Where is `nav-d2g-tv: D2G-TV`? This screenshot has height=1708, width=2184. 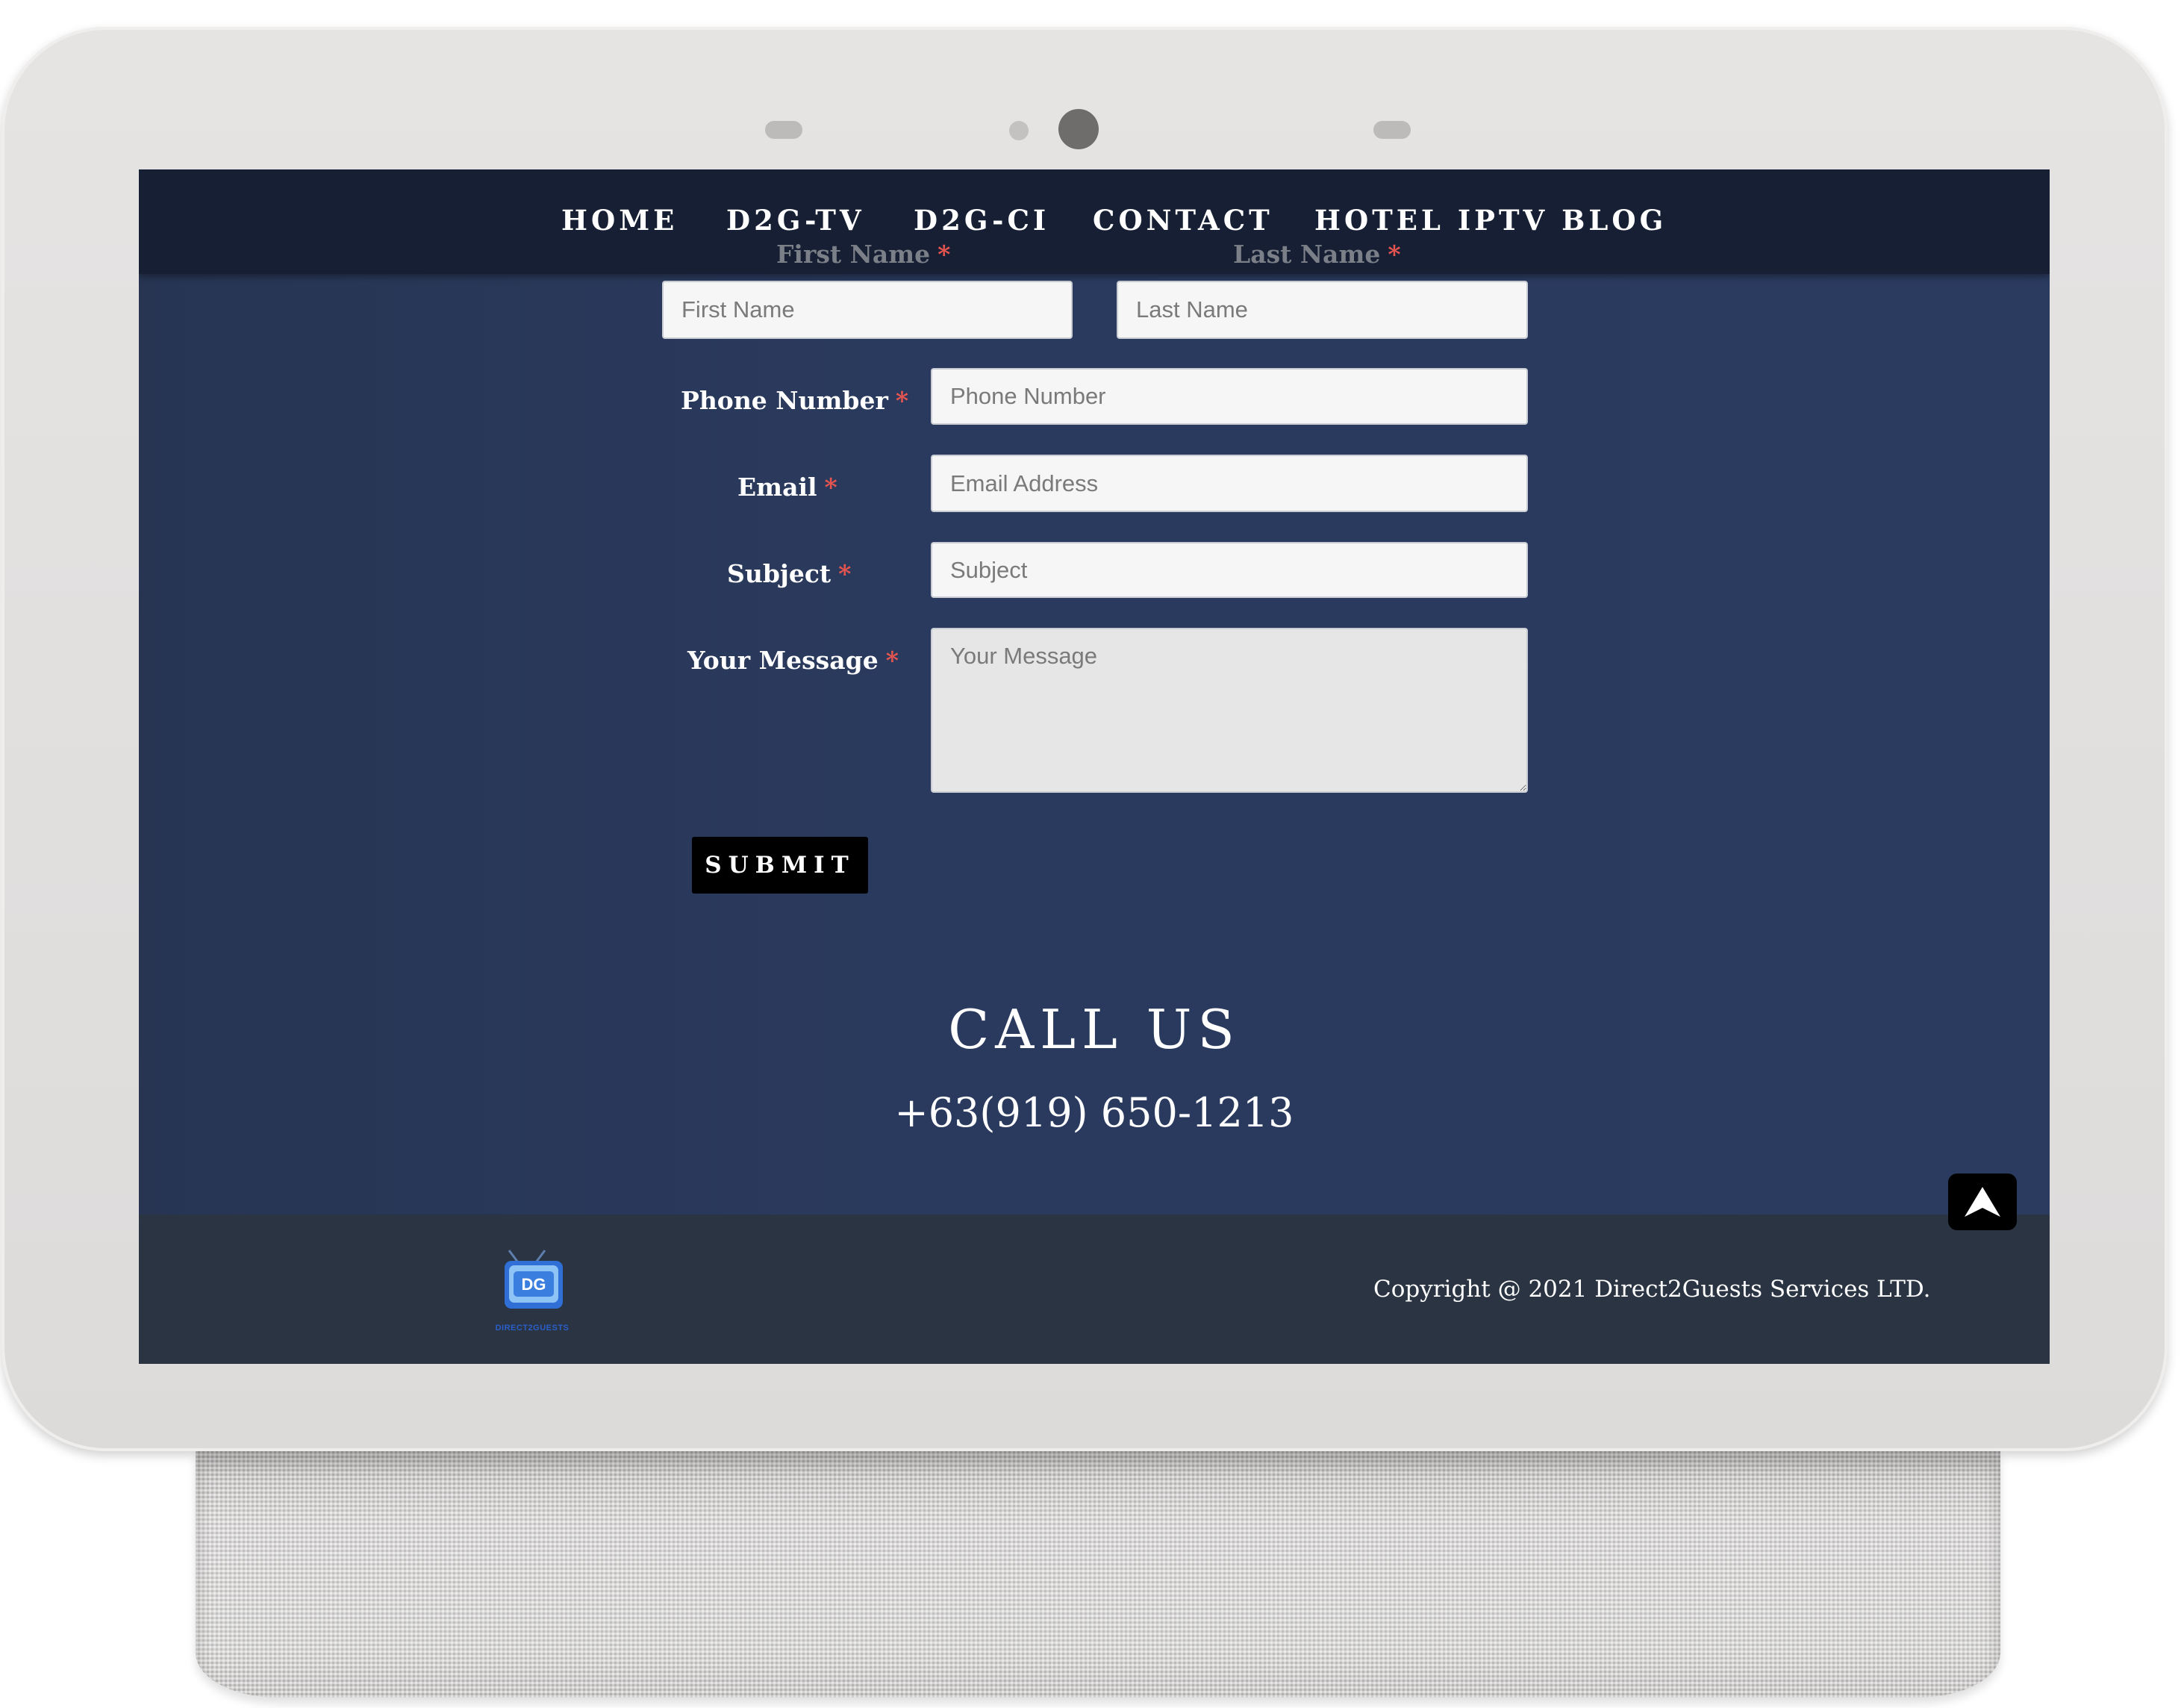 nav-d2g-tv: D2G-TV is located at coordinates (795, 220).